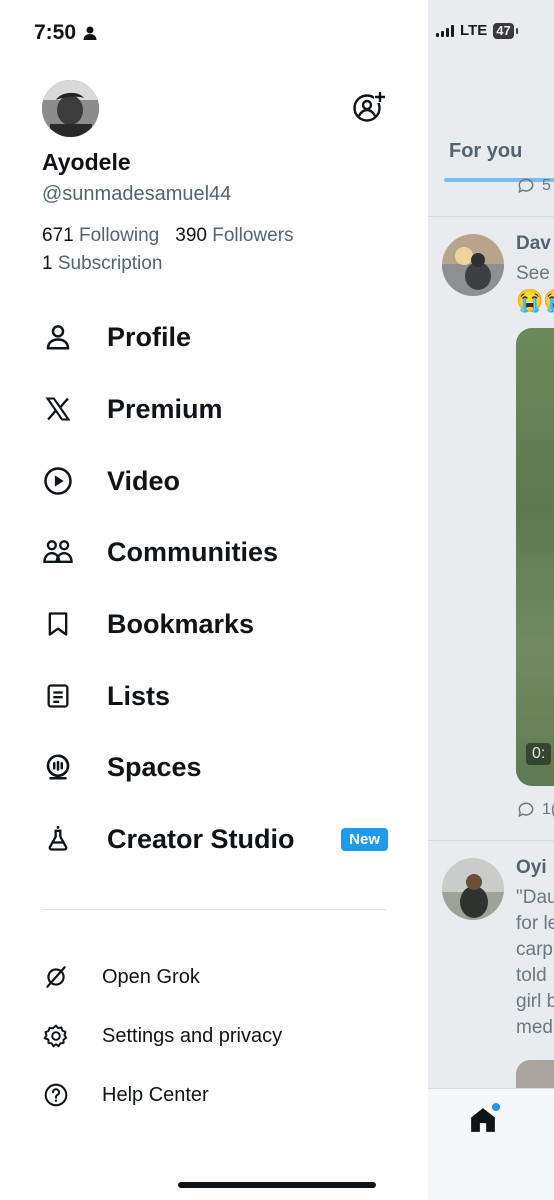 The image size is (554, 1200). Describe the element at coordinates (215, 1095) in the screenshot. I see `menu-item-help-center: Help Center` at that location.